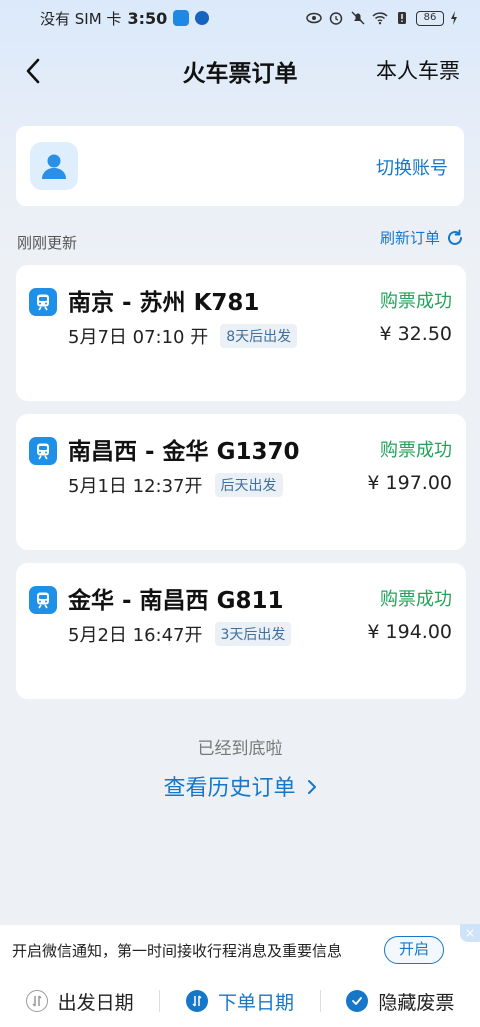 The width and height of the screenshot is (480, 1027). I want to click on tab-order-date: 下单日期, so click(239, 1001).